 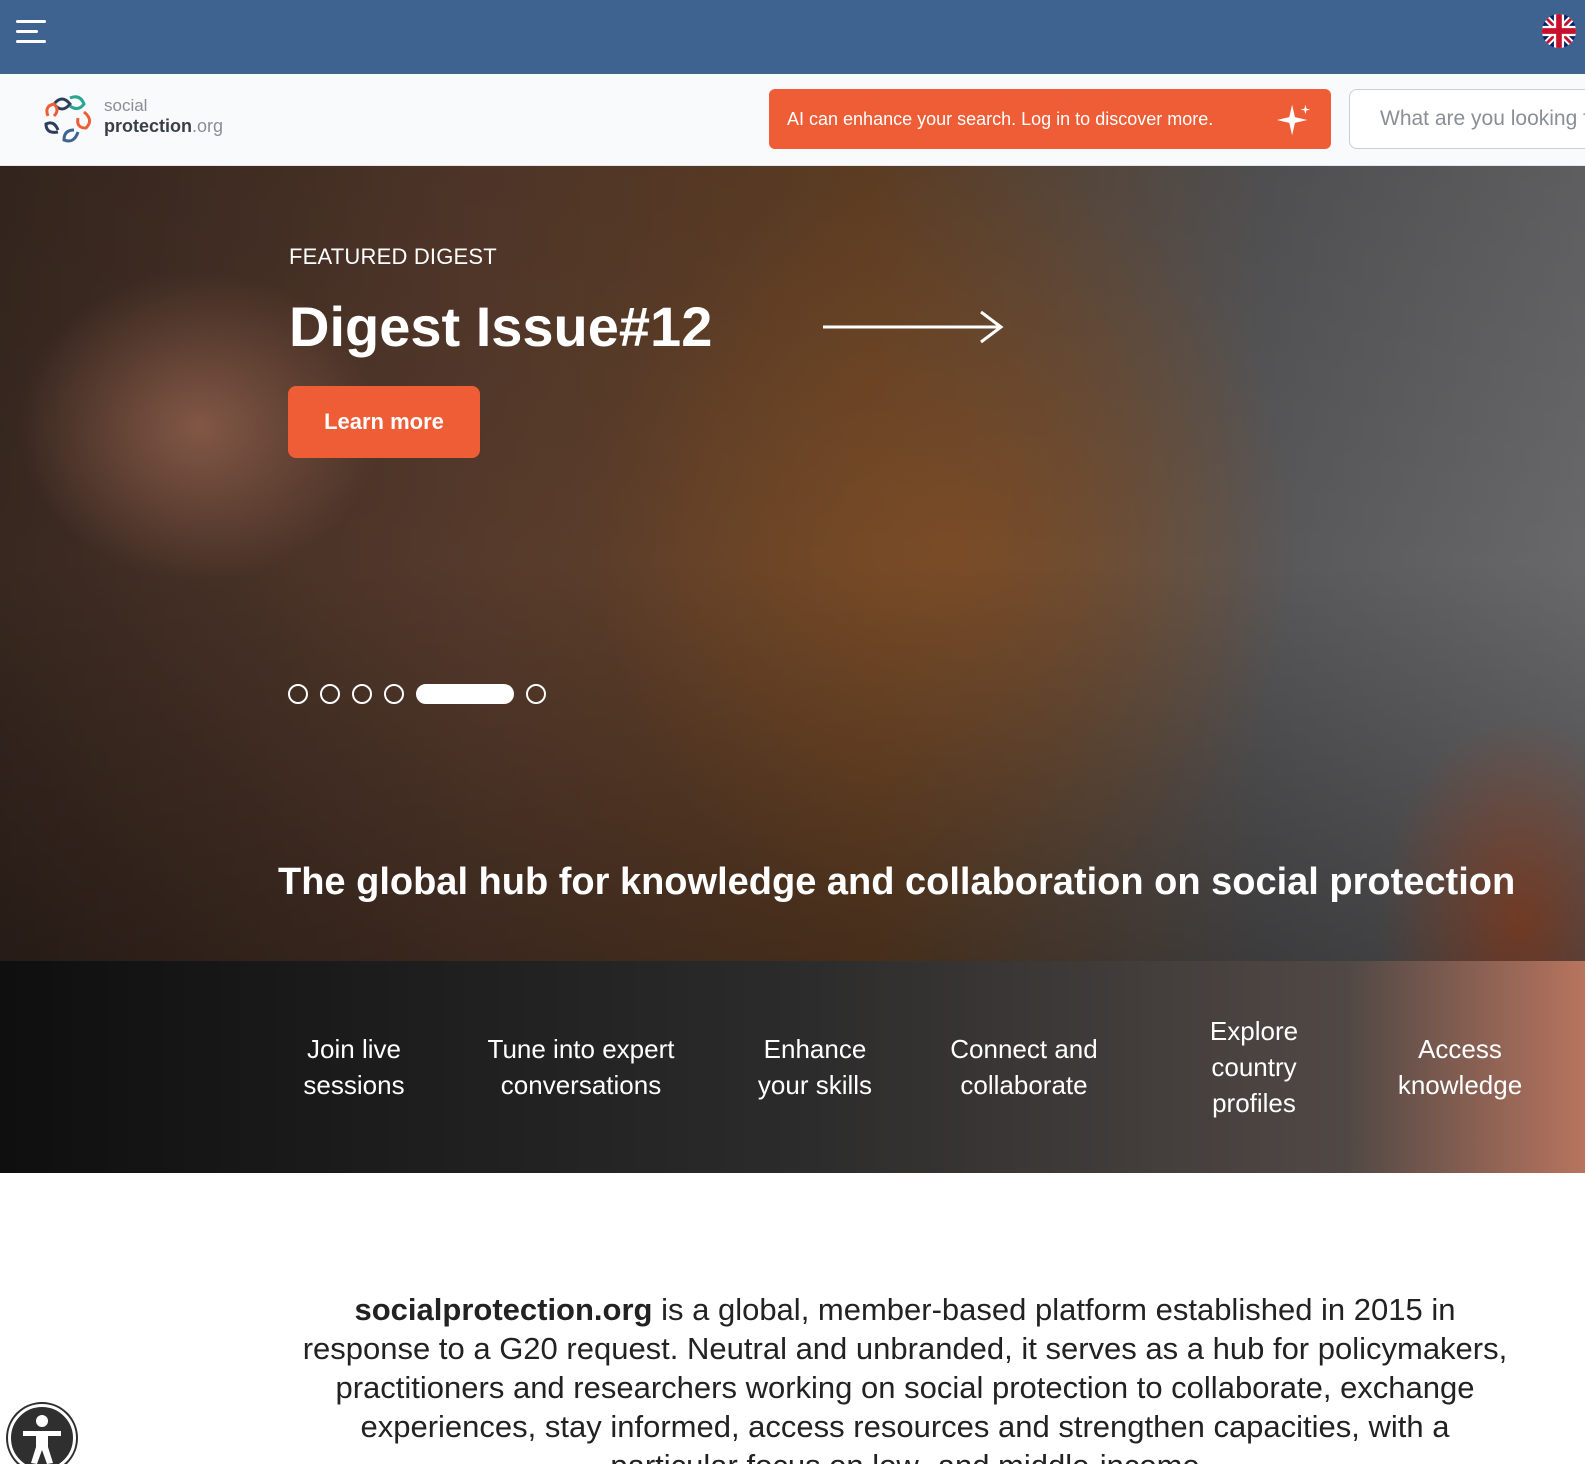 What do you see at coordinates (914, 327) in the screenshot?
I see `arrow-right-icon` at bounding box center [914, 327].